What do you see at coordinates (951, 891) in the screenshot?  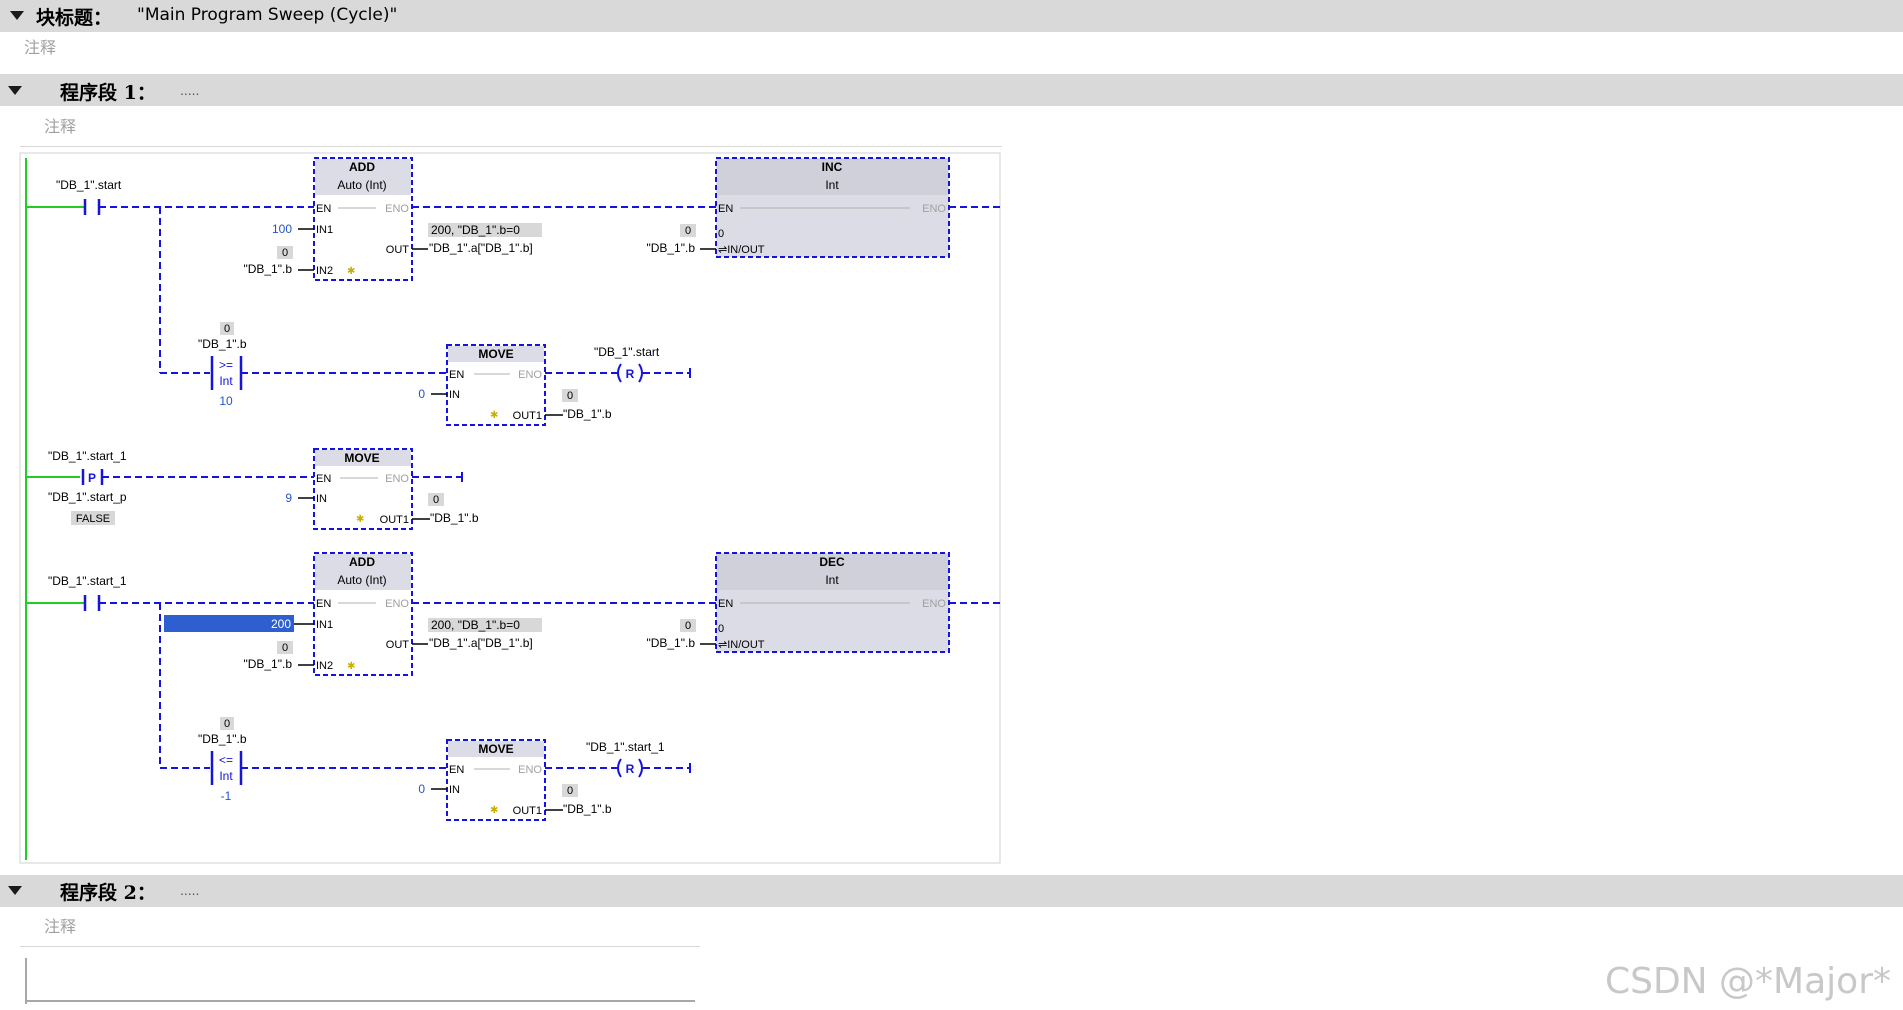 I see `segment-2-header` at bounding box center [951, 891].